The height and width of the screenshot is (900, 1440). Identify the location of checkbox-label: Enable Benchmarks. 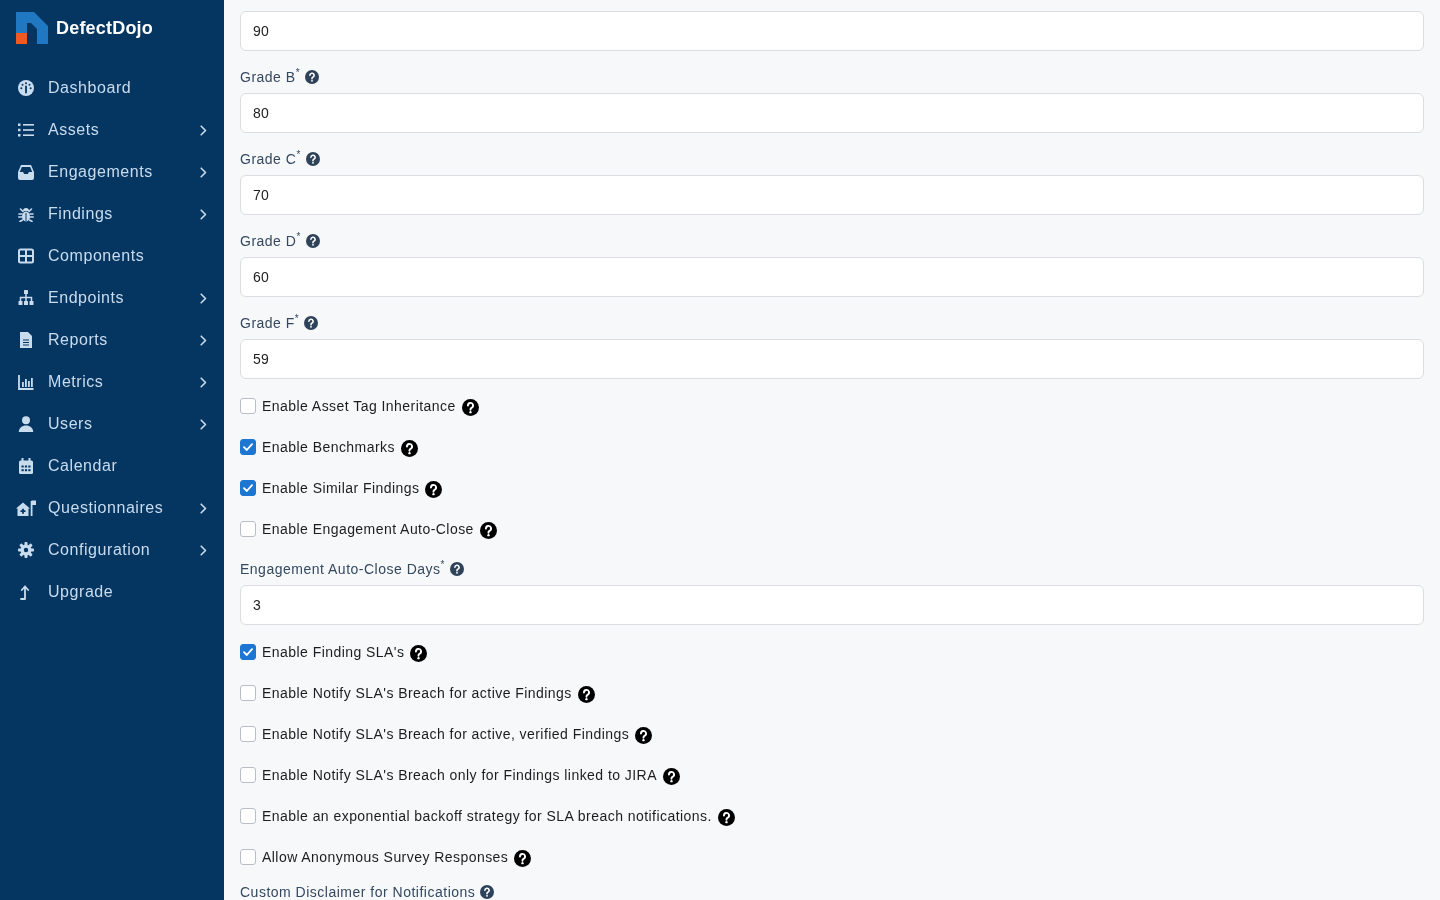
(328, 446).